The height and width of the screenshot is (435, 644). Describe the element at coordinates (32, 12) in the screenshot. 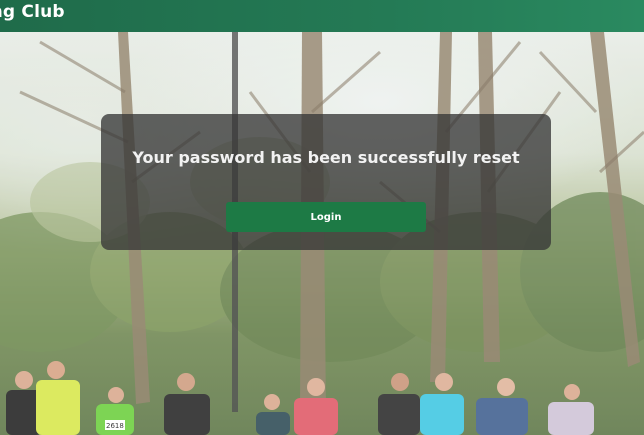

I see `site-title: nning Club` at that location.